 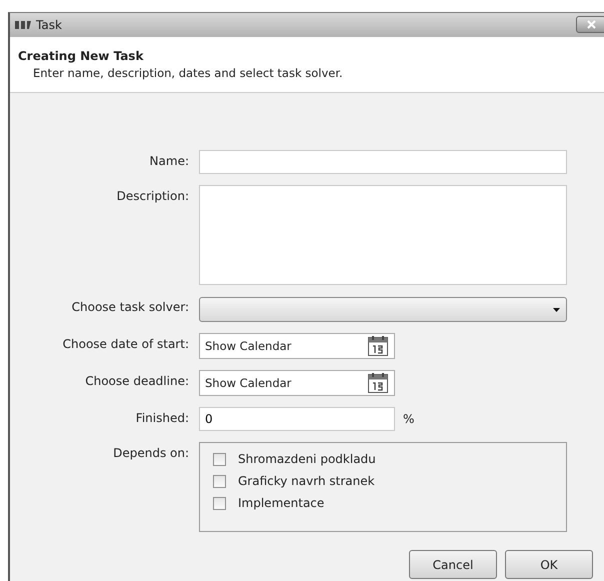 I want to click on close-button, so click(x=590, y=24).